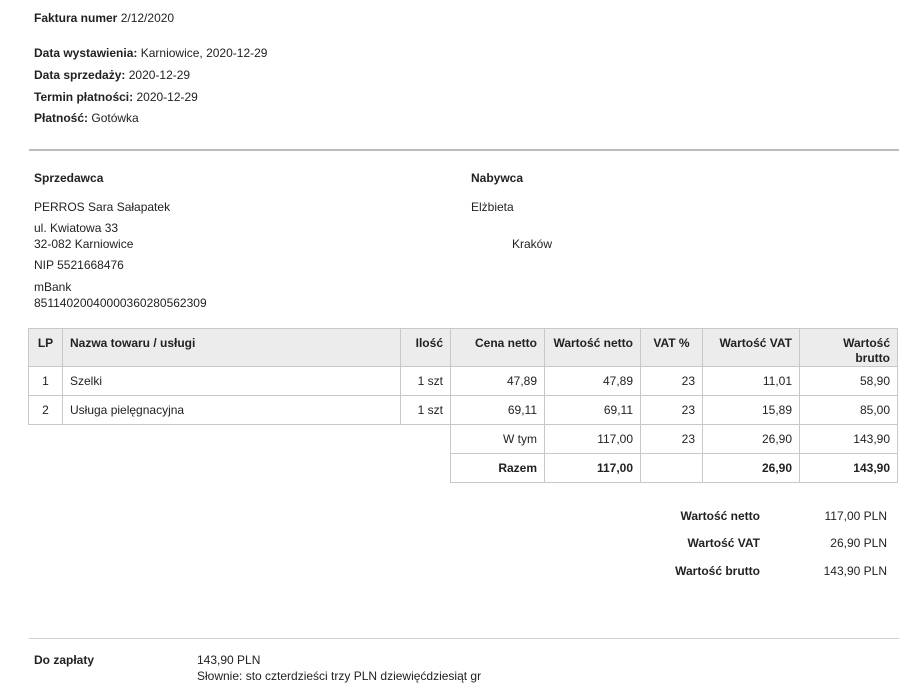  Describe the element at coordinates (592, 439) in the screenshot. I see `wtym-net: 117,00` at that location.